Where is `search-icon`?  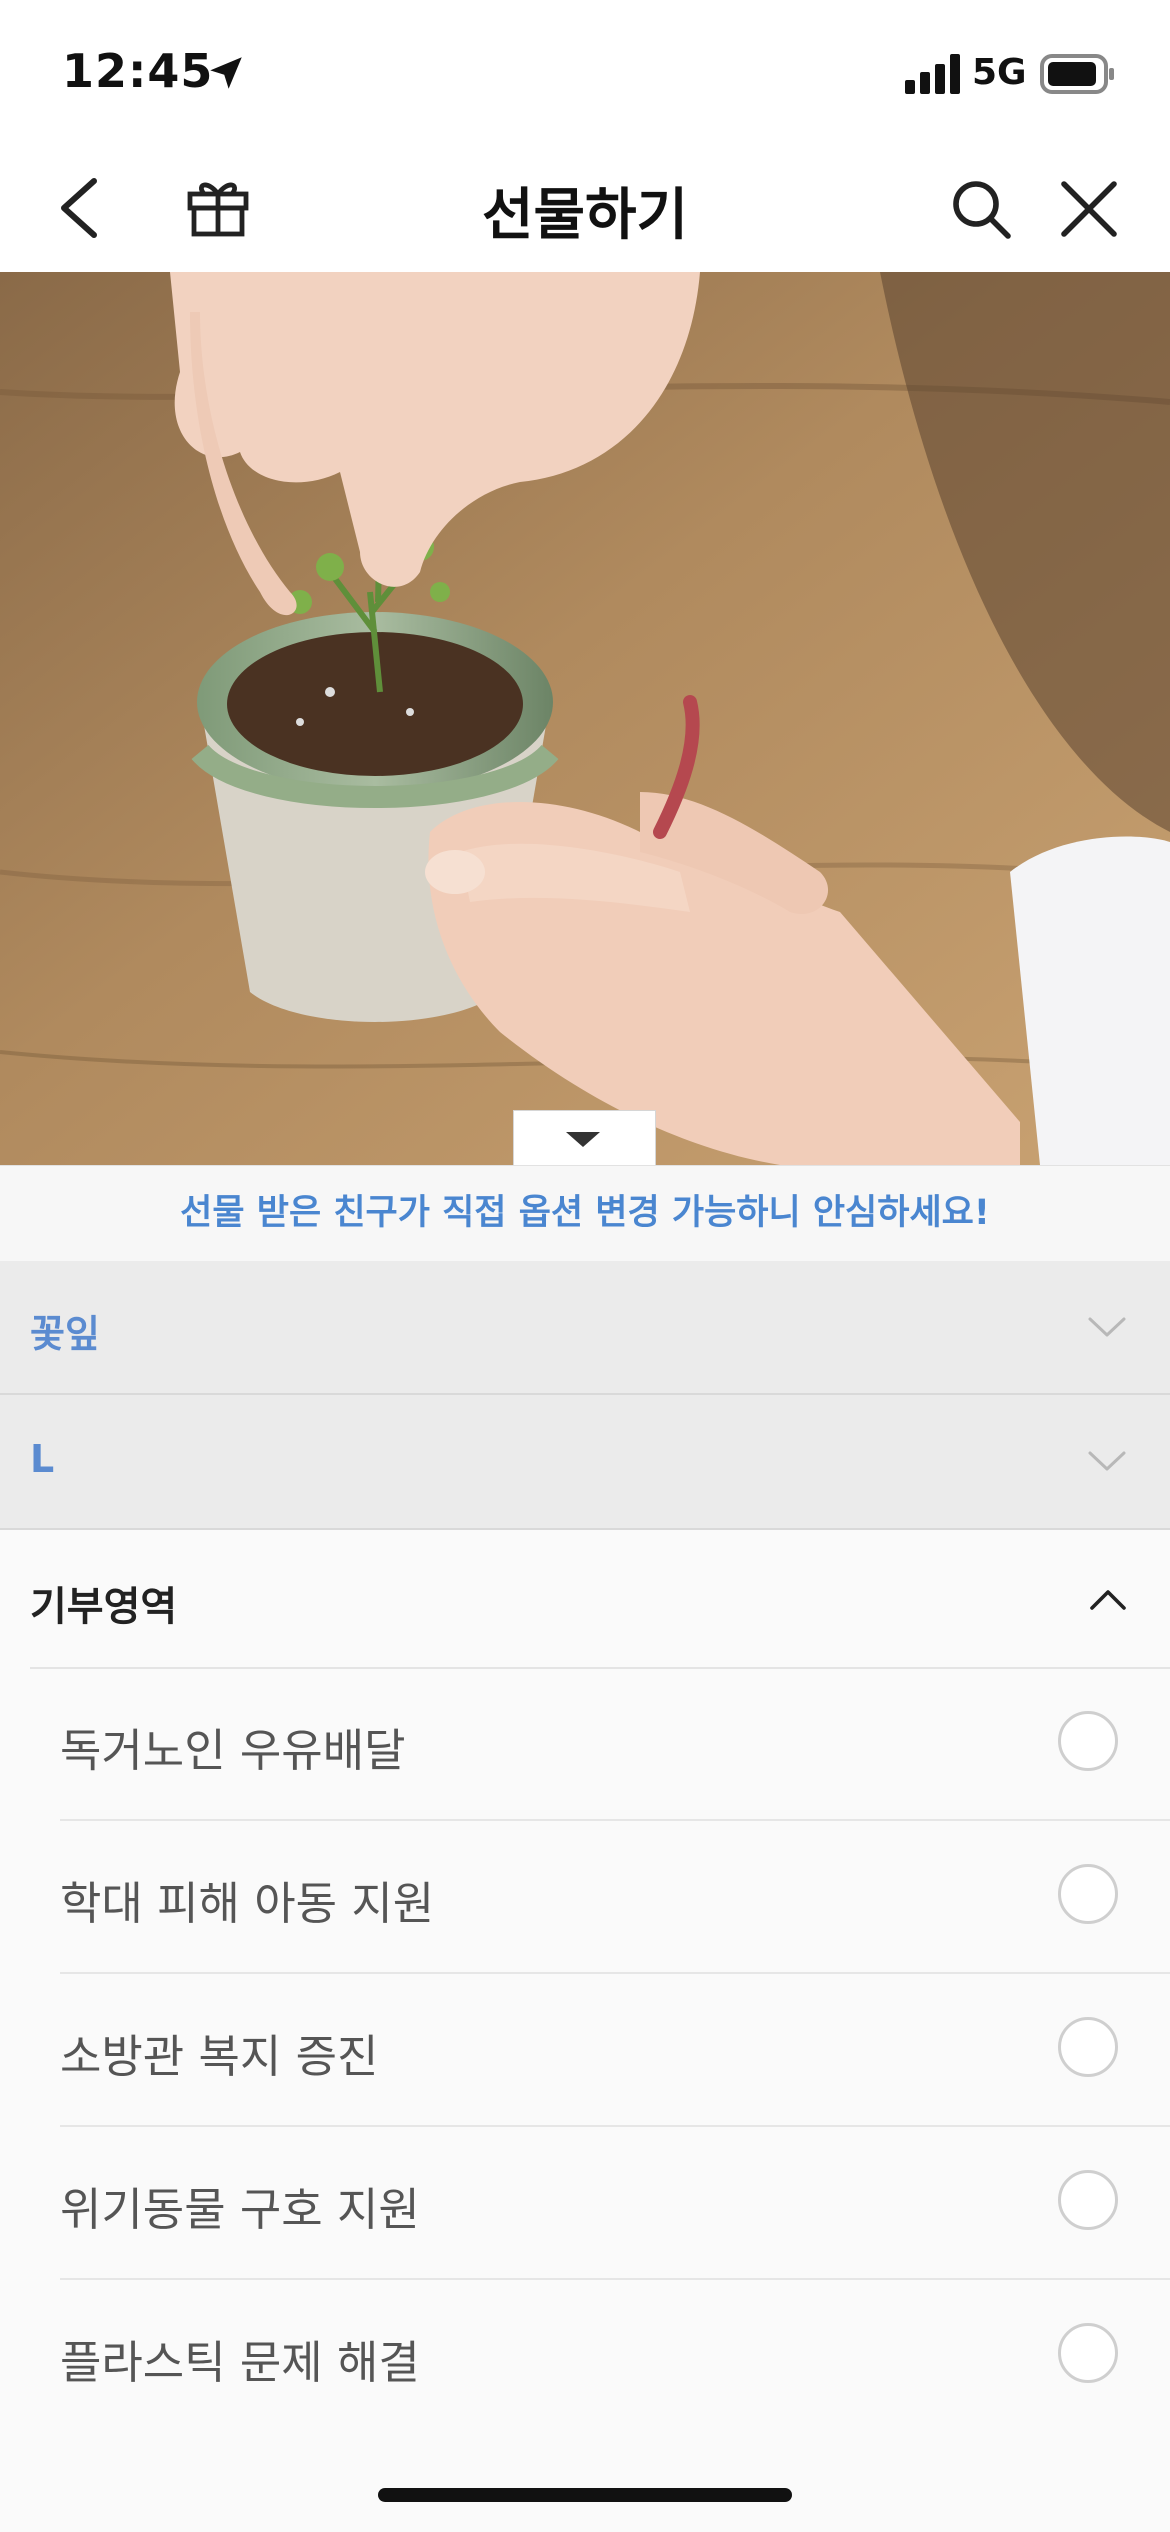
search-icon is located at coordinates (981, 209).